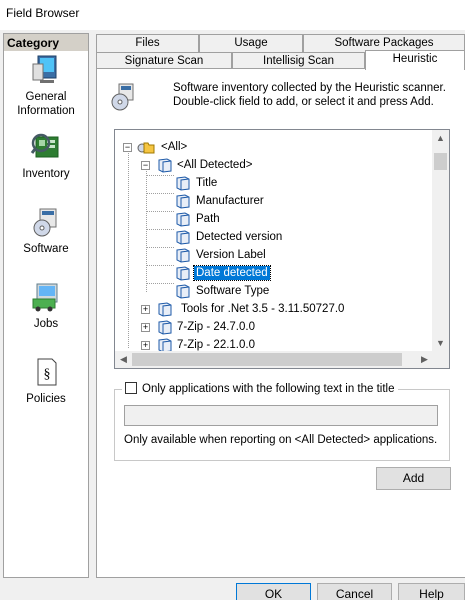 The image size is (465, 600). I want to click on tab-heuristic: Heuristic, so click(415, 60).